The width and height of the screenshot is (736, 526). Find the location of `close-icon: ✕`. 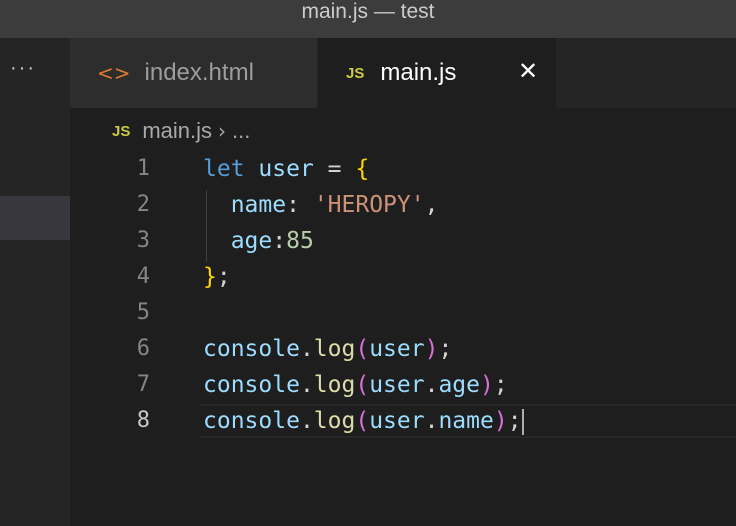

close-icon: ✕ is located at coordinates (528, 71).